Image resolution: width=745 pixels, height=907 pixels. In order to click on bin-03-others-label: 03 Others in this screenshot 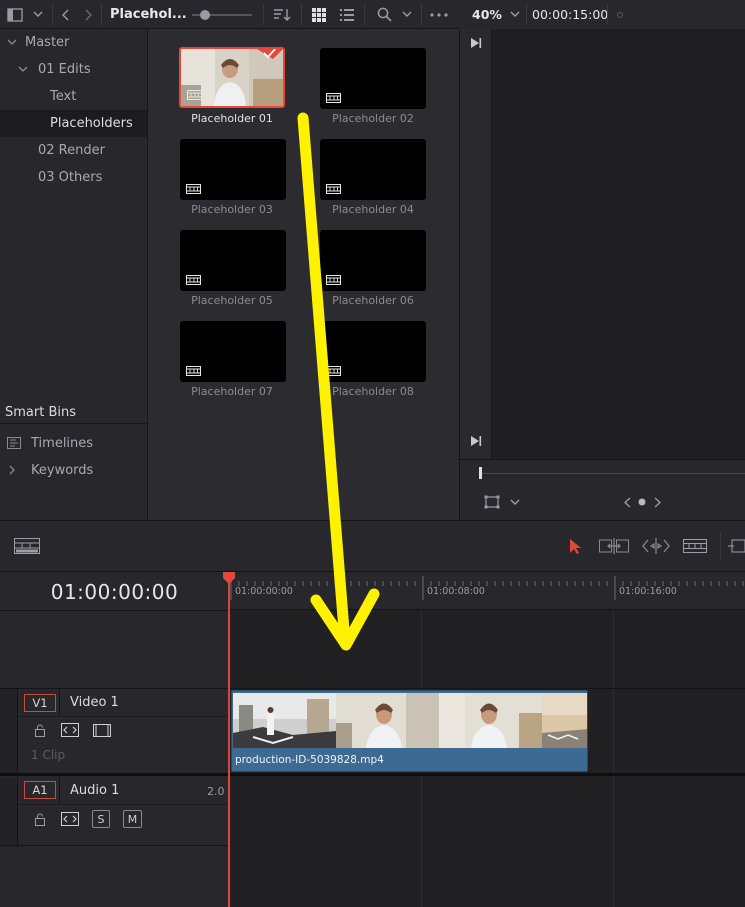, I will do `click(70, 177)`.